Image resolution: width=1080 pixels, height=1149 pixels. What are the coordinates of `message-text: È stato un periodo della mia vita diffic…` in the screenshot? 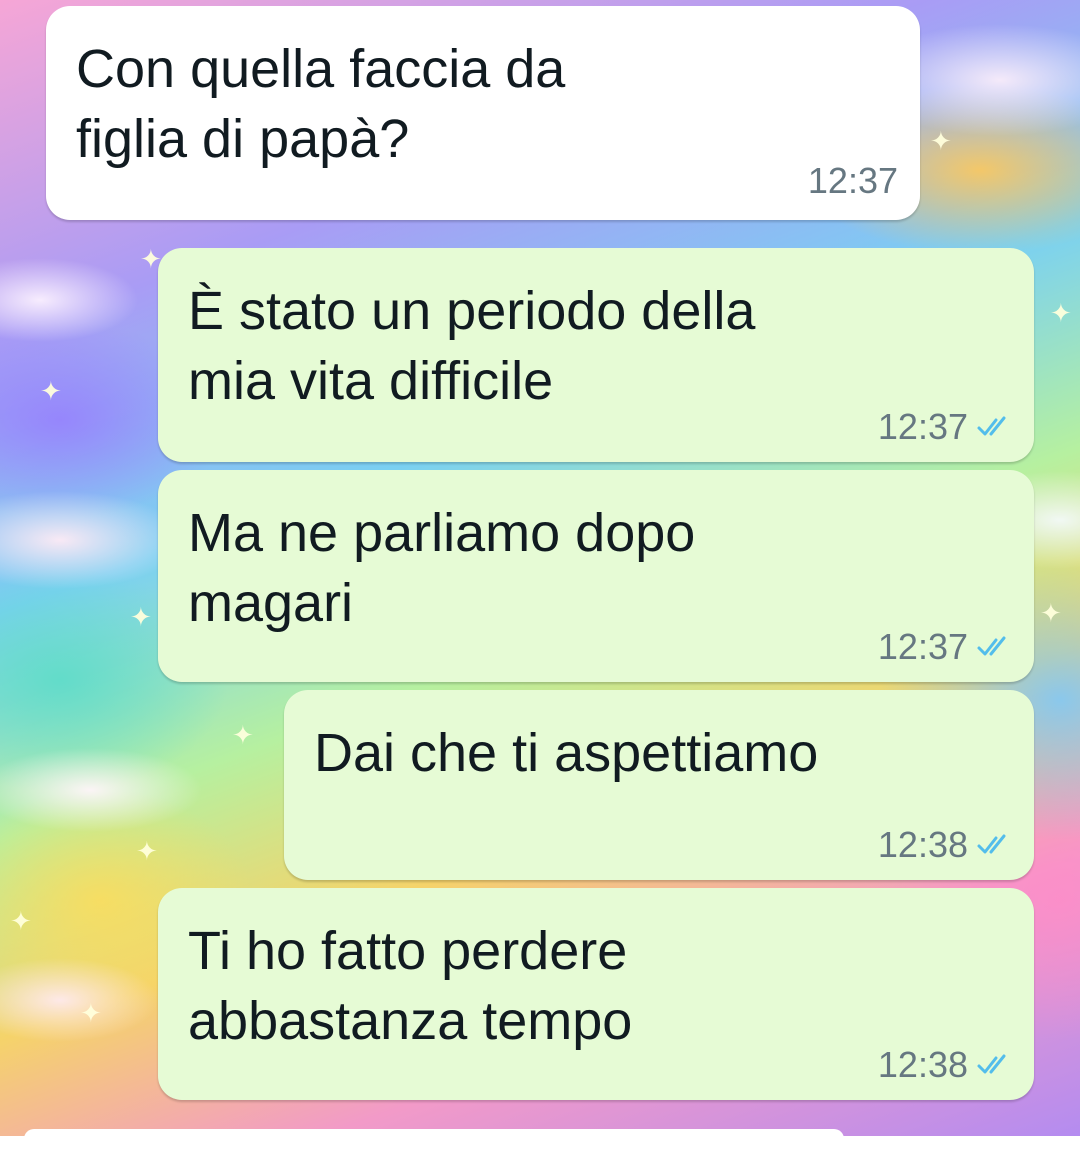 It's located at (472, 346).